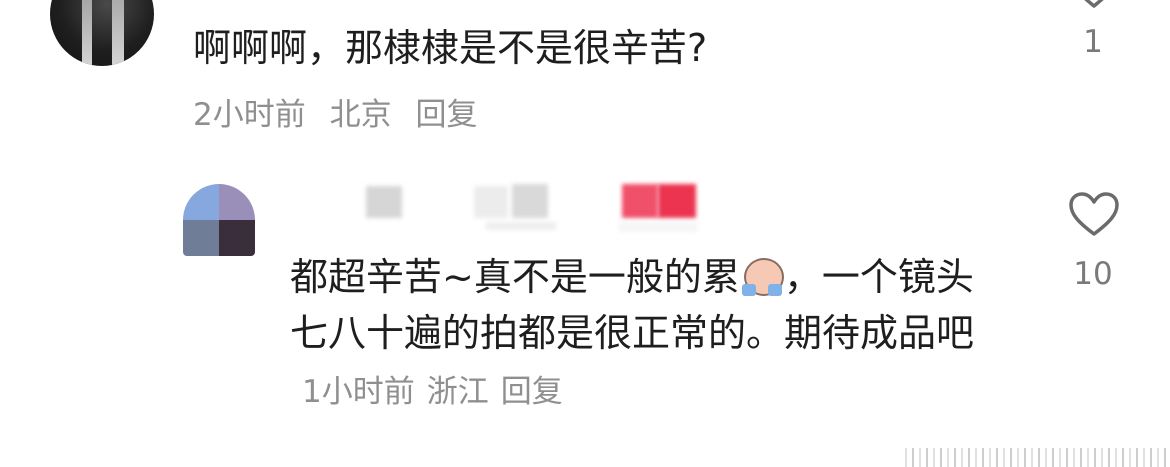  Describe the element at coordinates (1093, 42) in the screenshot. I see `like-count: 1` at that location.